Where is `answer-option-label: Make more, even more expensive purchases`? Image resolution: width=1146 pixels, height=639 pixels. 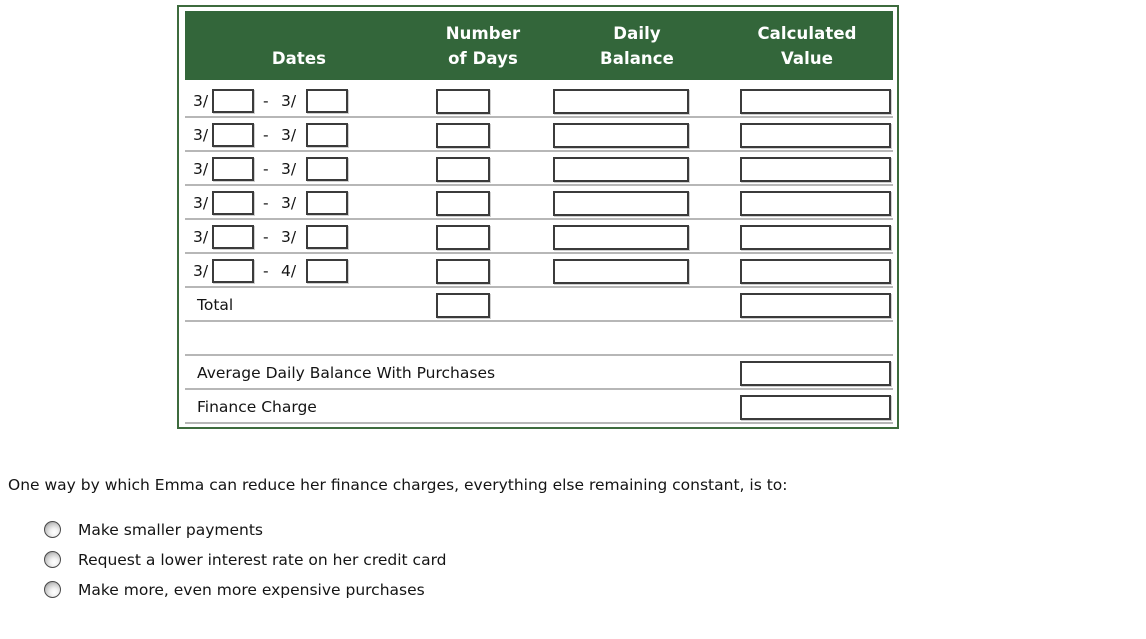 answer-option-label: Make more, even more expensive purchases is located at coordinates (251, 590).